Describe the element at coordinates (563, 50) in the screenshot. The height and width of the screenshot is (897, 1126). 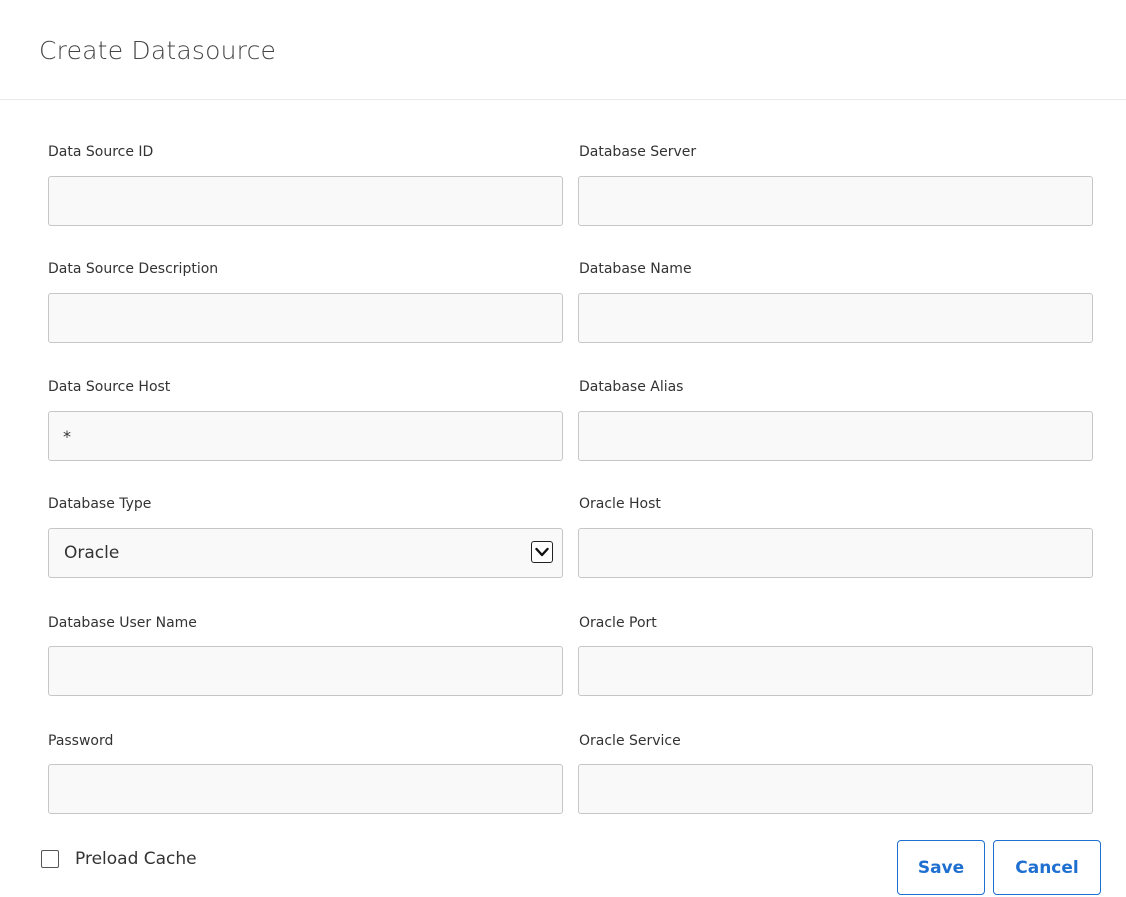
I see `dialog-header: Create Datasource` at that location.